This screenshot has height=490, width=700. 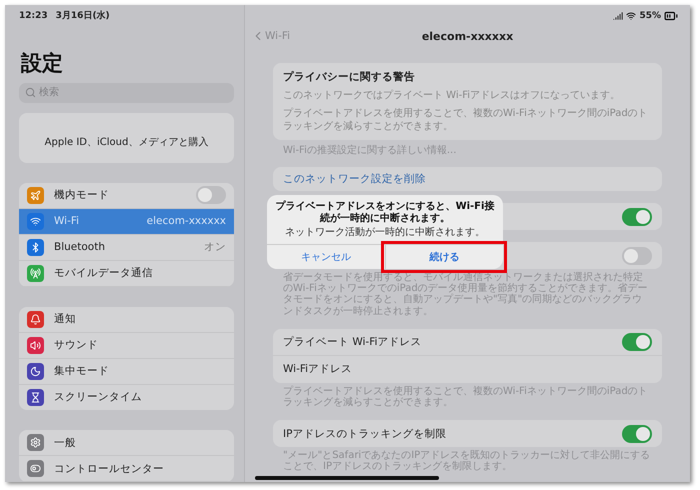 I want to click on item-label: Bluetooth, so click(x=80, y=247).